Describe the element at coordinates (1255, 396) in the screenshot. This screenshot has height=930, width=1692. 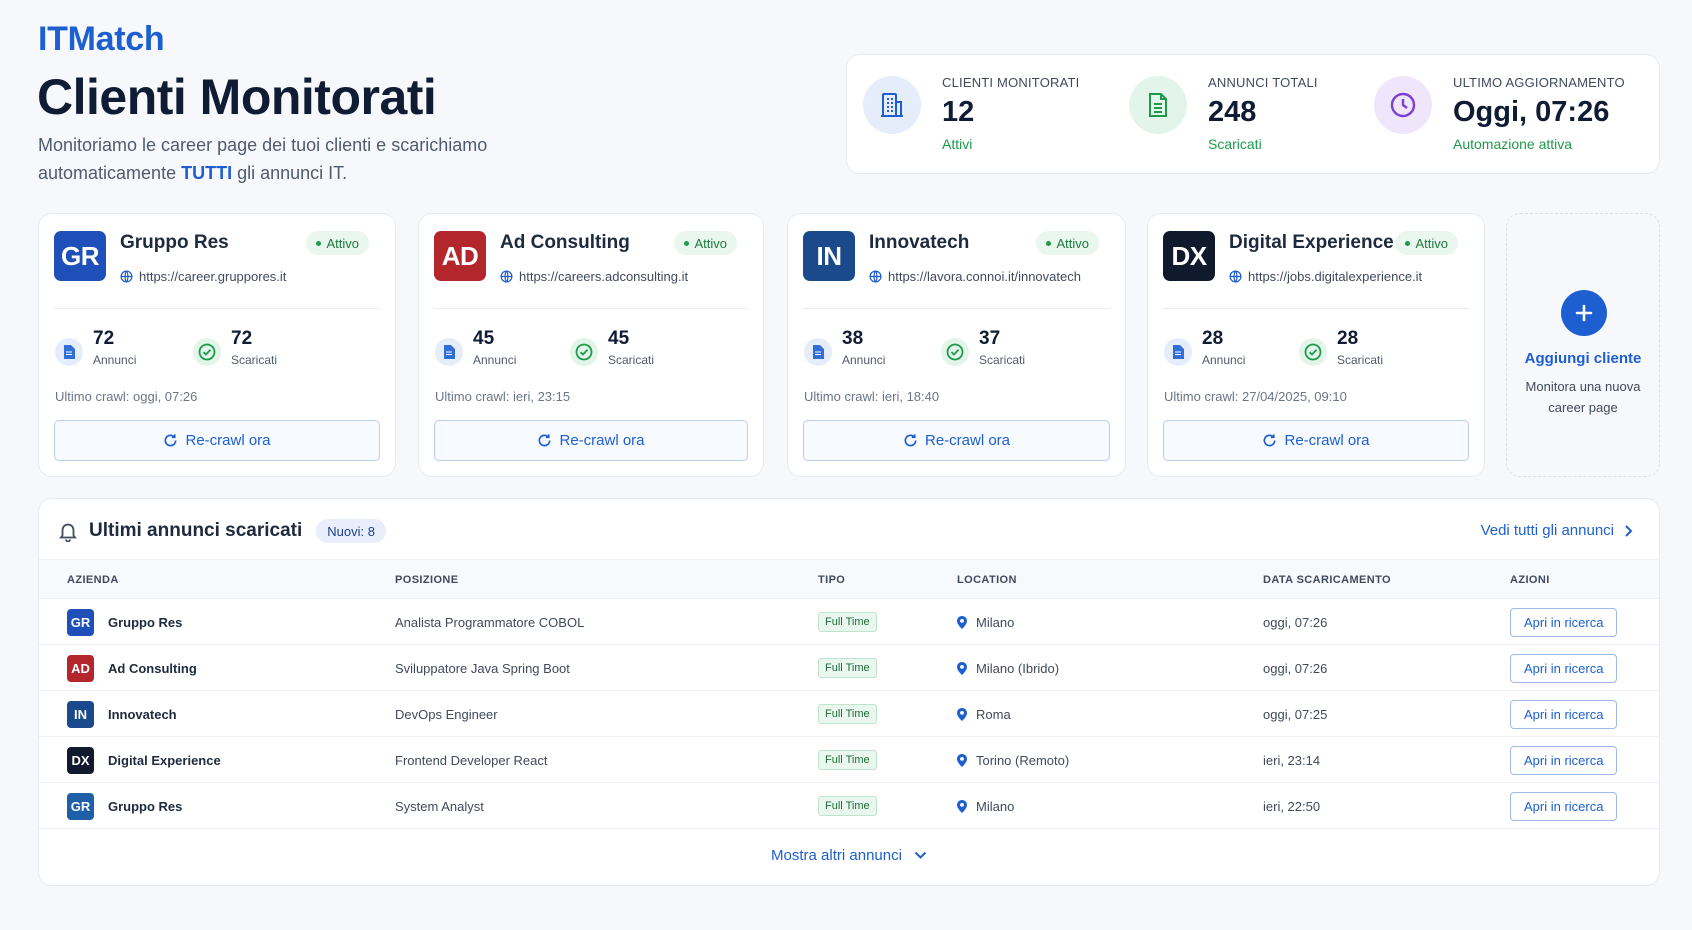
I see `last-crawl: Ultimo crawl: 27/04/2025, 09:10` at that location.